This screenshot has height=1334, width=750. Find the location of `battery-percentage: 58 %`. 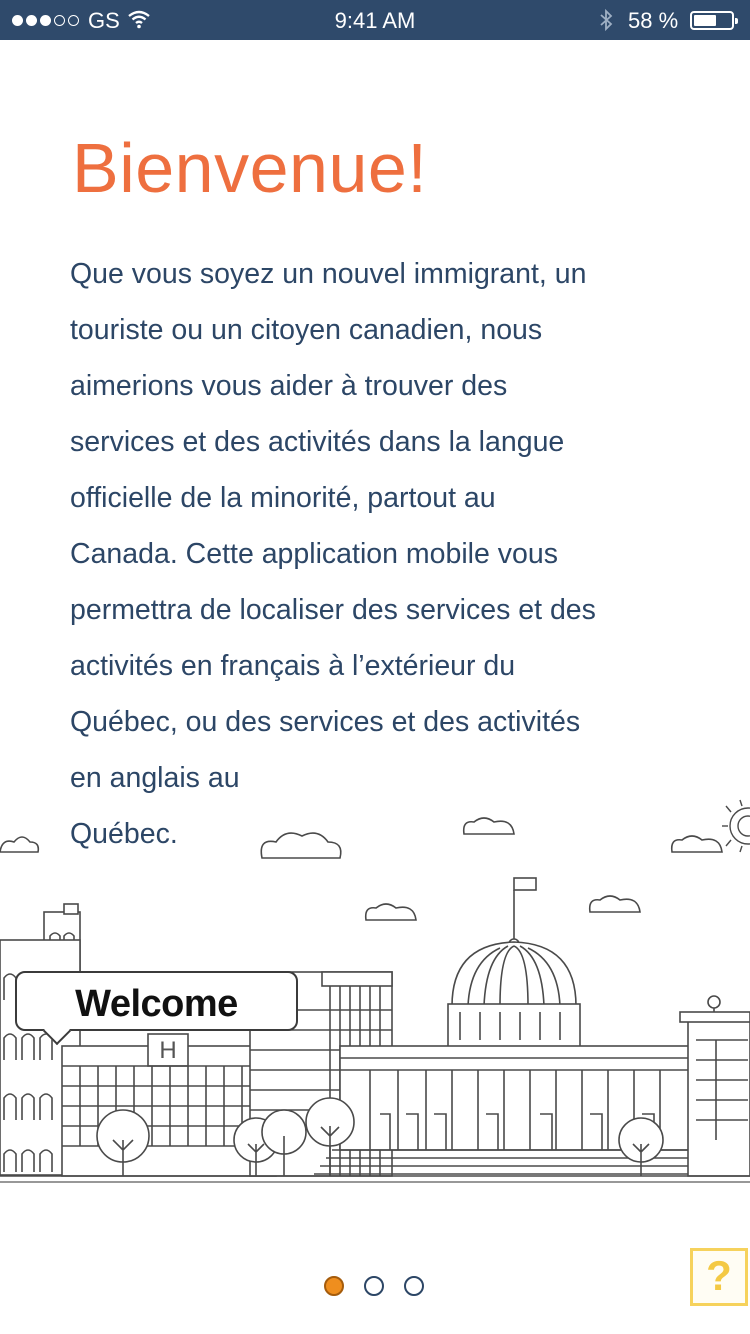

battery-percentage: 58 % is located at coordinates (653, 20).